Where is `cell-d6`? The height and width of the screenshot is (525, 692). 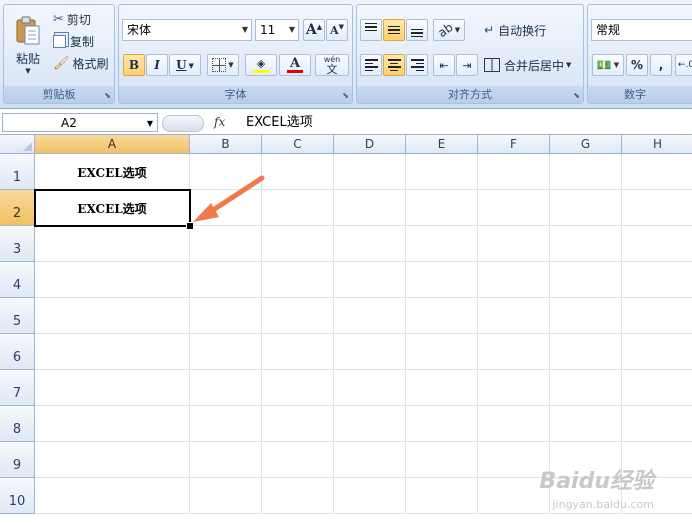 cell-d6 is located at coordinates (370, 352).